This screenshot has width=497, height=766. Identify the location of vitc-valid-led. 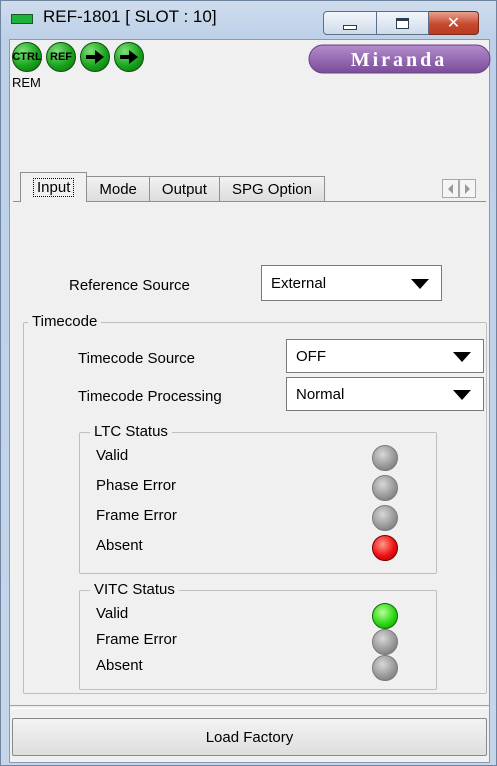
(385, 616).